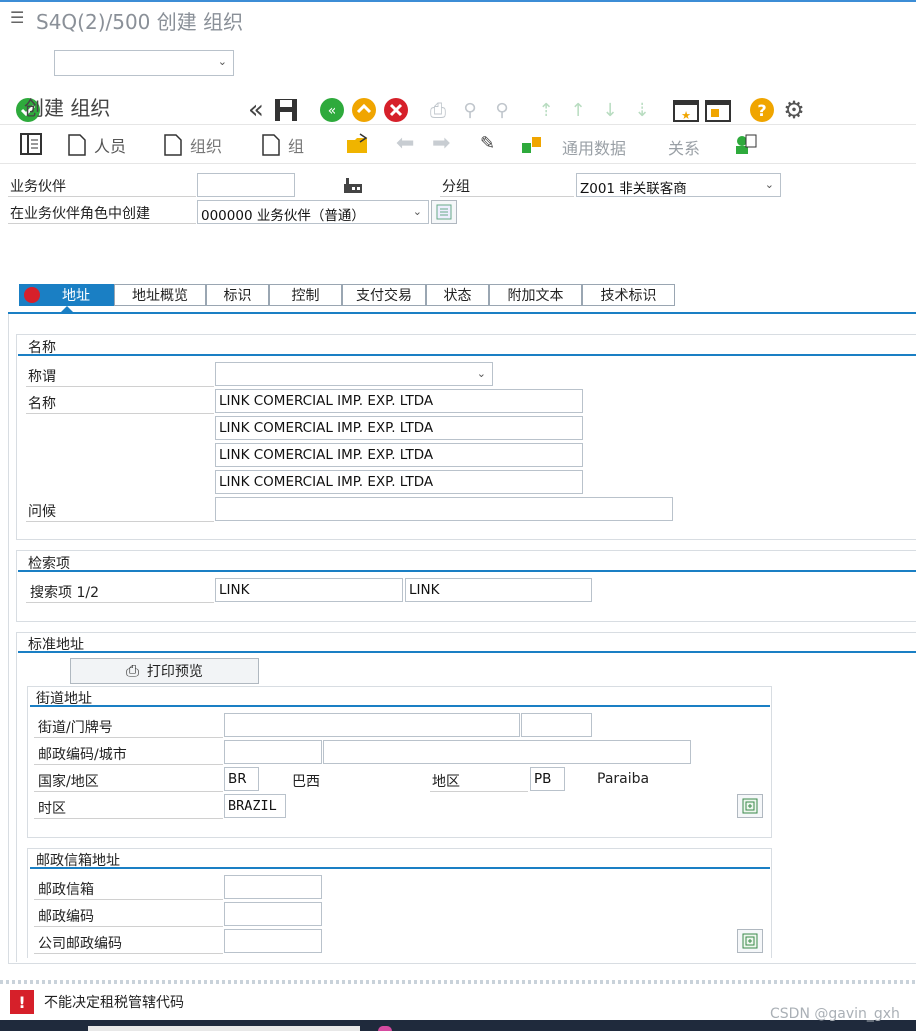  I want to click on more-po-box-fields-button, so click(750, 941).